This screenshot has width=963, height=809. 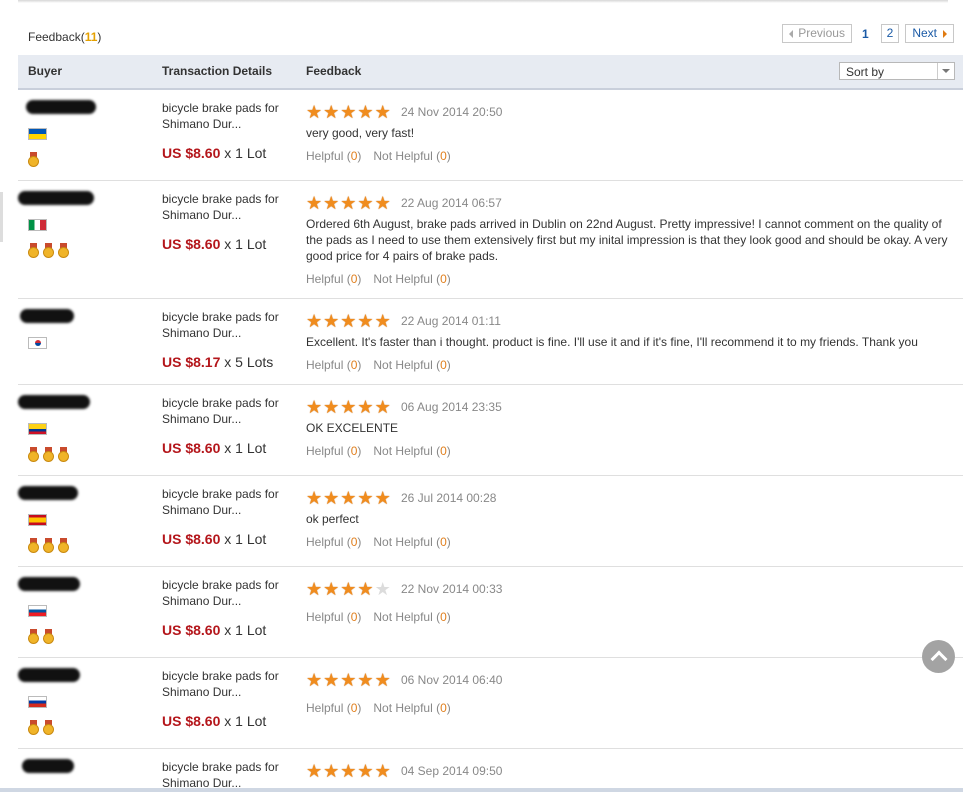 What do you see at coordinates (191, 362) in the screenshot?
I see `price-amount: US $8.17` at bounding box center [191, 362].